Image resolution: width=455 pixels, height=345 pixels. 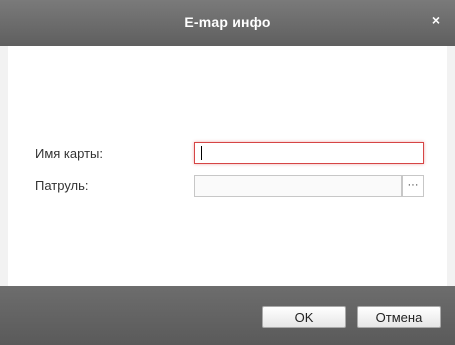 What do you see at coordinates (309, 153) in the screenshot?
I see `map-name-input` at bounding box center [309, 153].